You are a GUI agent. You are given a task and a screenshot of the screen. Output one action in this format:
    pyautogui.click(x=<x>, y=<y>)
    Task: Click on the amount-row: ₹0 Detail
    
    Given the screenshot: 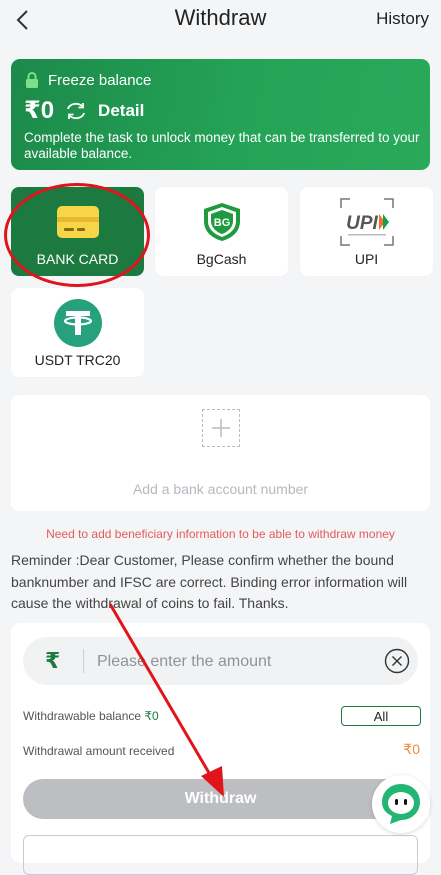 What is the action you would take?
    pyautogui.click(x=84, y=110)
    